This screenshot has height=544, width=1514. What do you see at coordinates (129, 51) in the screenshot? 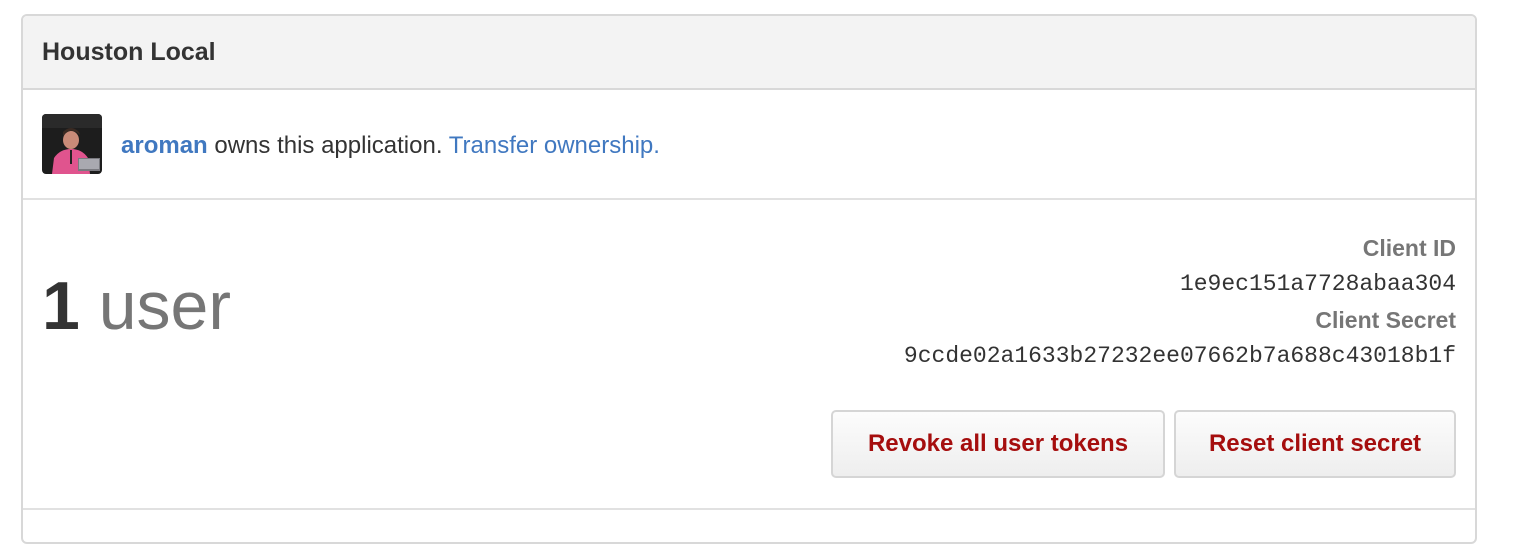
I see `application-title: Houston Local` at bounding box center [129, 51].